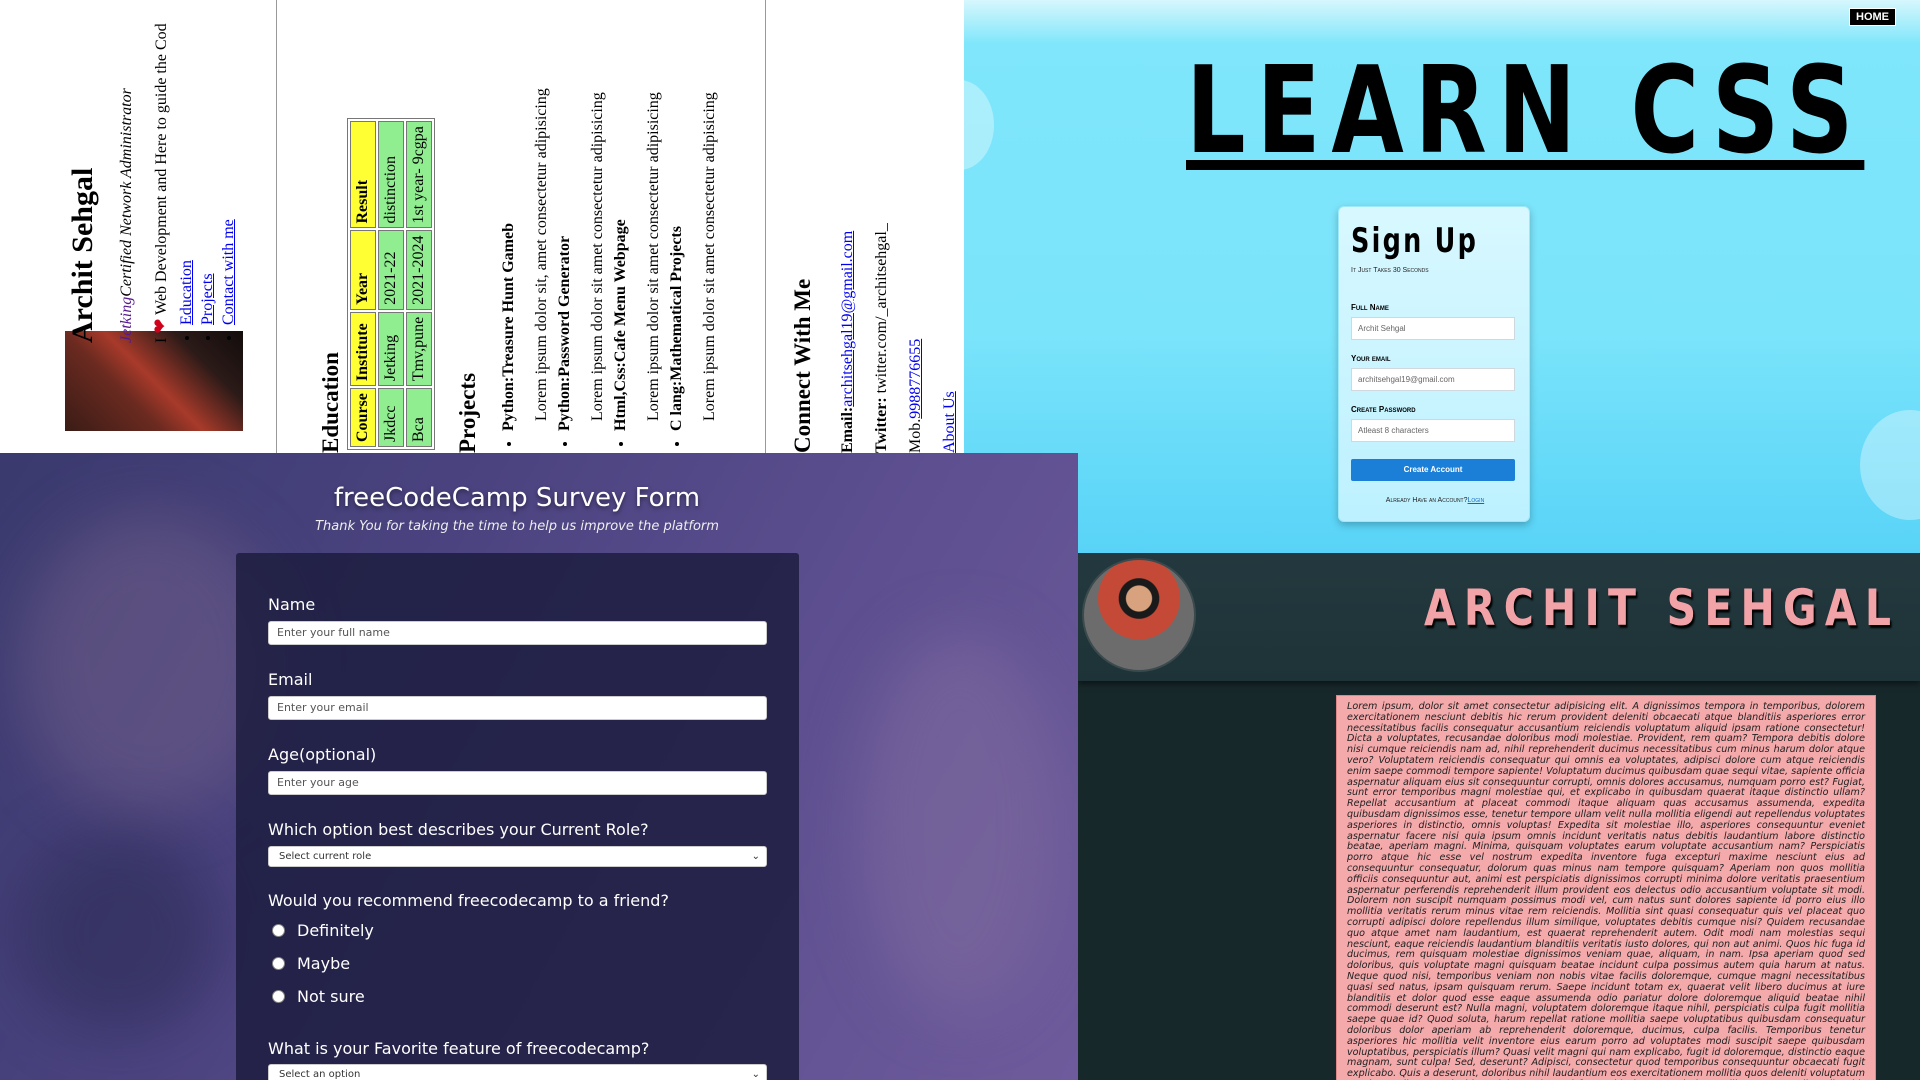 The image size is (1920, 1080). Describe the element at coordinates (419, 175) in the screenshot. I see `table-cell: 1st year- 9cgpa` at that location.